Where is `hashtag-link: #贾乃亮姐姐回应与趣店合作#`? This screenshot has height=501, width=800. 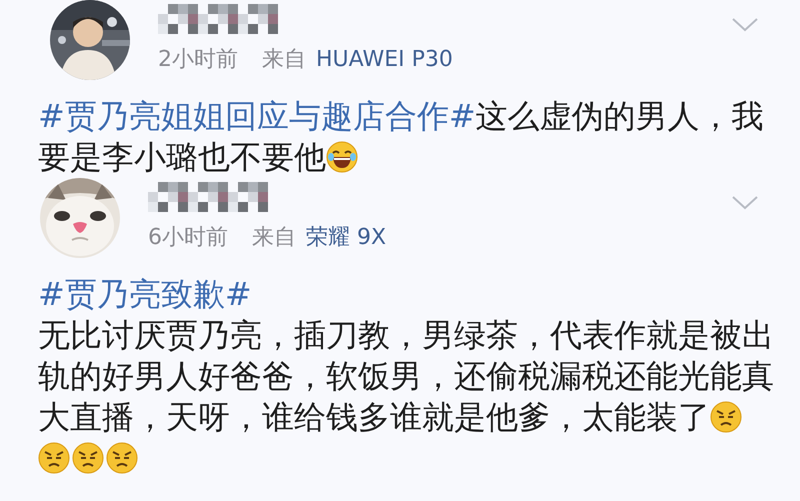 hashtag-link: #贾乃亮姐姐回应与趣店合作# is located at coordinates (257, 116).